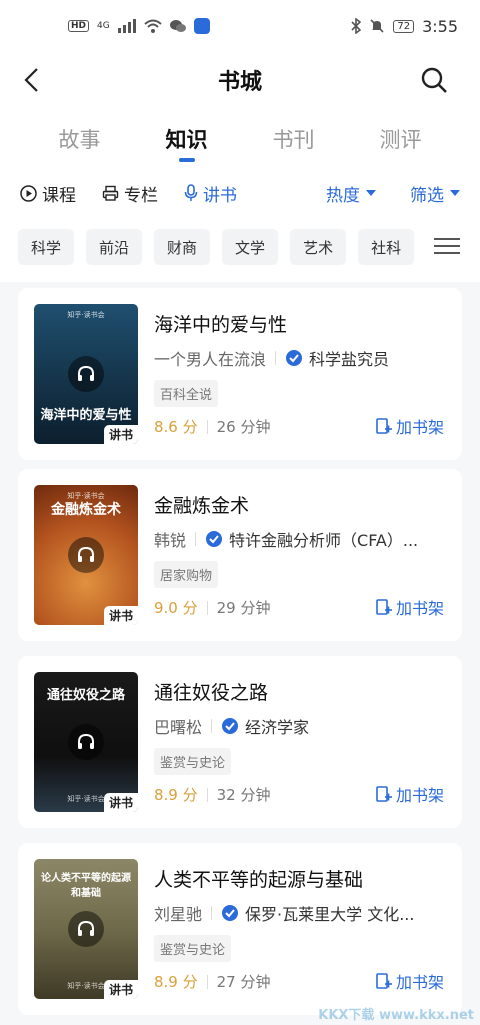  Describe the element at coordinates (386, 247) in the screenshot. I see `chip-category: 社科` at that location.